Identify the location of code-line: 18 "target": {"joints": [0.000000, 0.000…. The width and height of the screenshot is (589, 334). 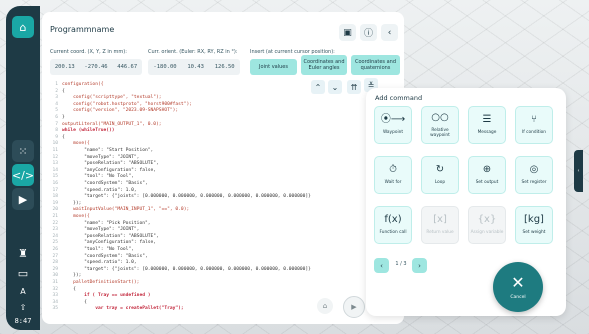
(223, 197).